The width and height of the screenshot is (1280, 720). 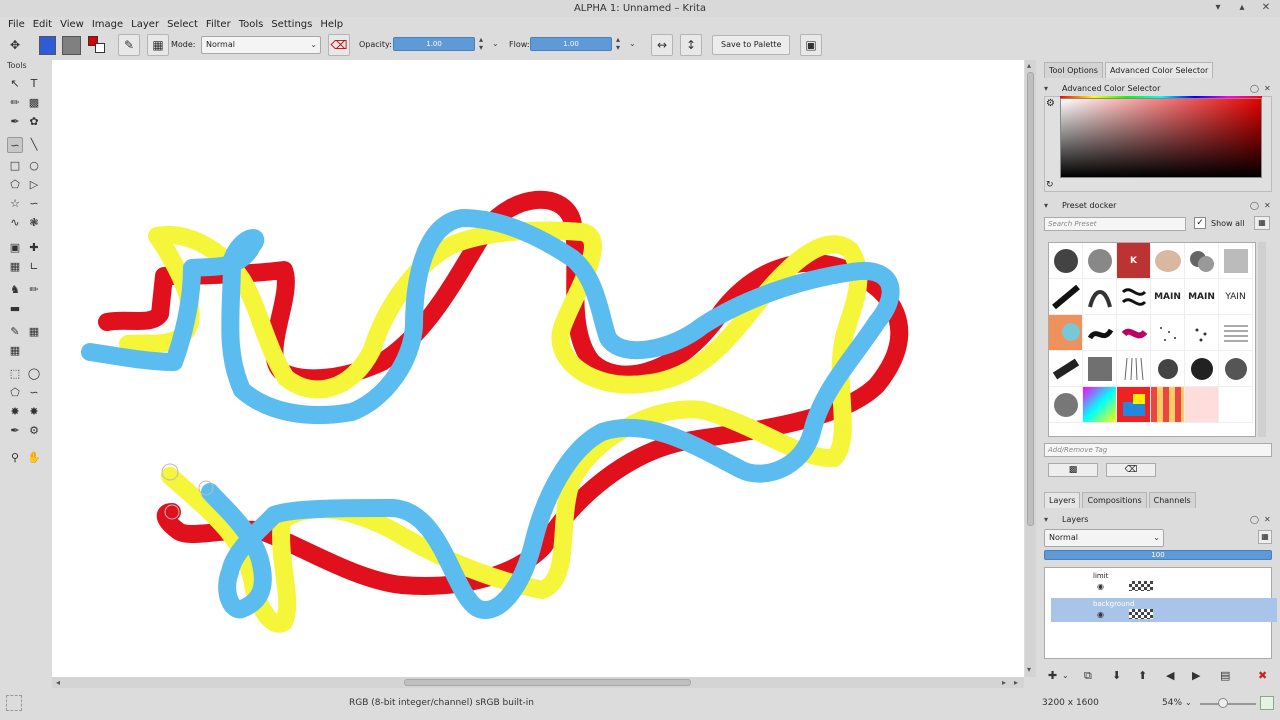 What do you see at coordinates (1100, 614) in the screenshot?
I see `visibility-icon: ◉` at bounding box center [1100, 614].